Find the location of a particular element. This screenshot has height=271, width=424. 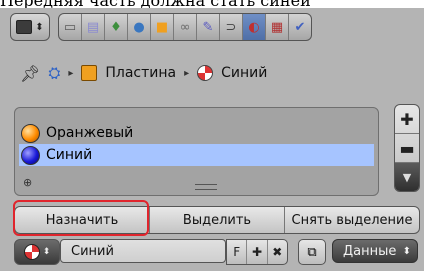

editor-type-button: ⬍ is located at coordinates (30, 27).